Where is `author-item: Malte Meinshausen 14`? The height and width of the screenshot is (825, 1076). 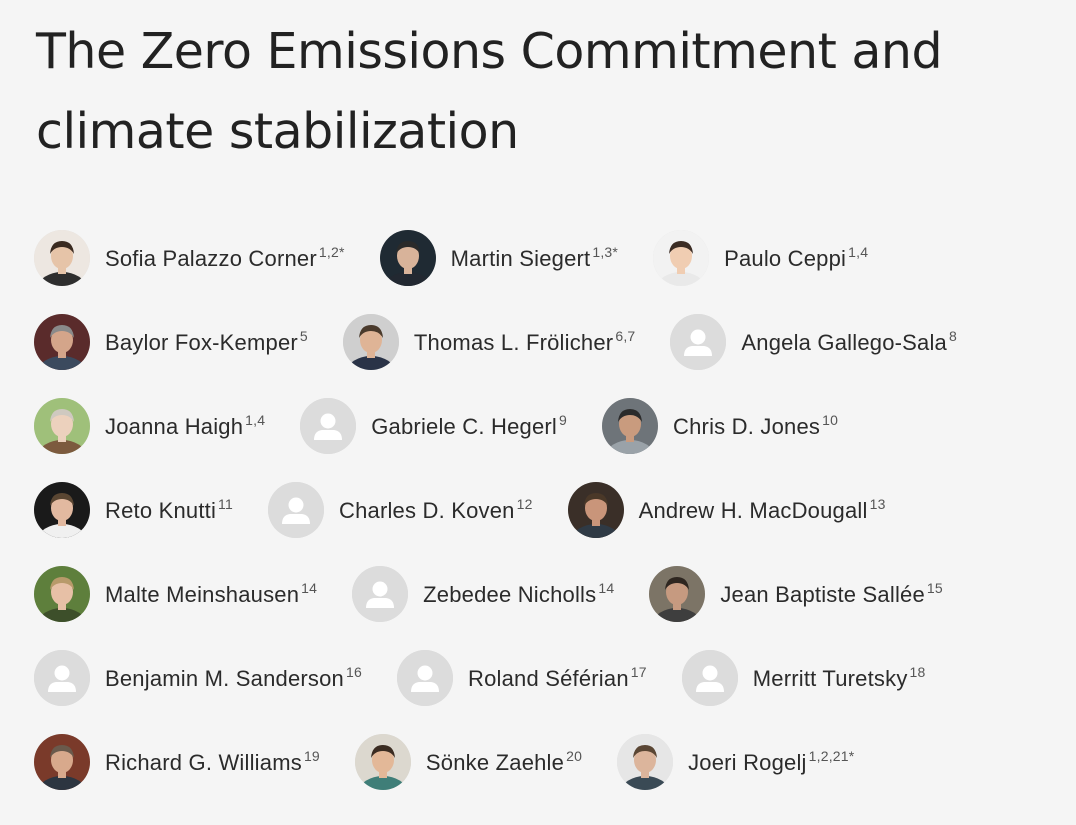
author-item: Malte Meinshausen 14 is located at coordinates (175, 593).